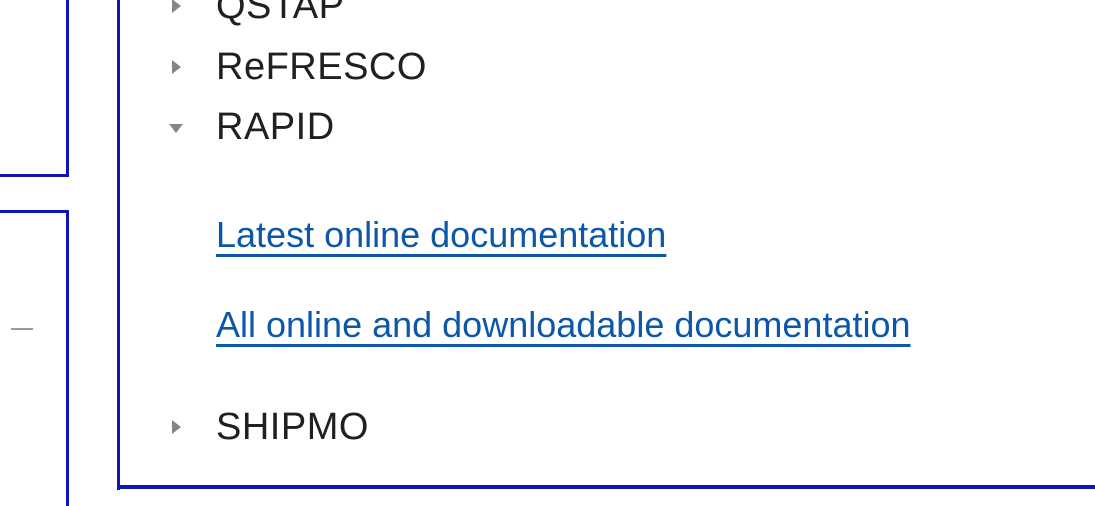  What do you see at coordinates (441, 235) in the screenshot?
I see `latest-online-documentation-link: Latest online documentation` at bounding box center [441, 235].